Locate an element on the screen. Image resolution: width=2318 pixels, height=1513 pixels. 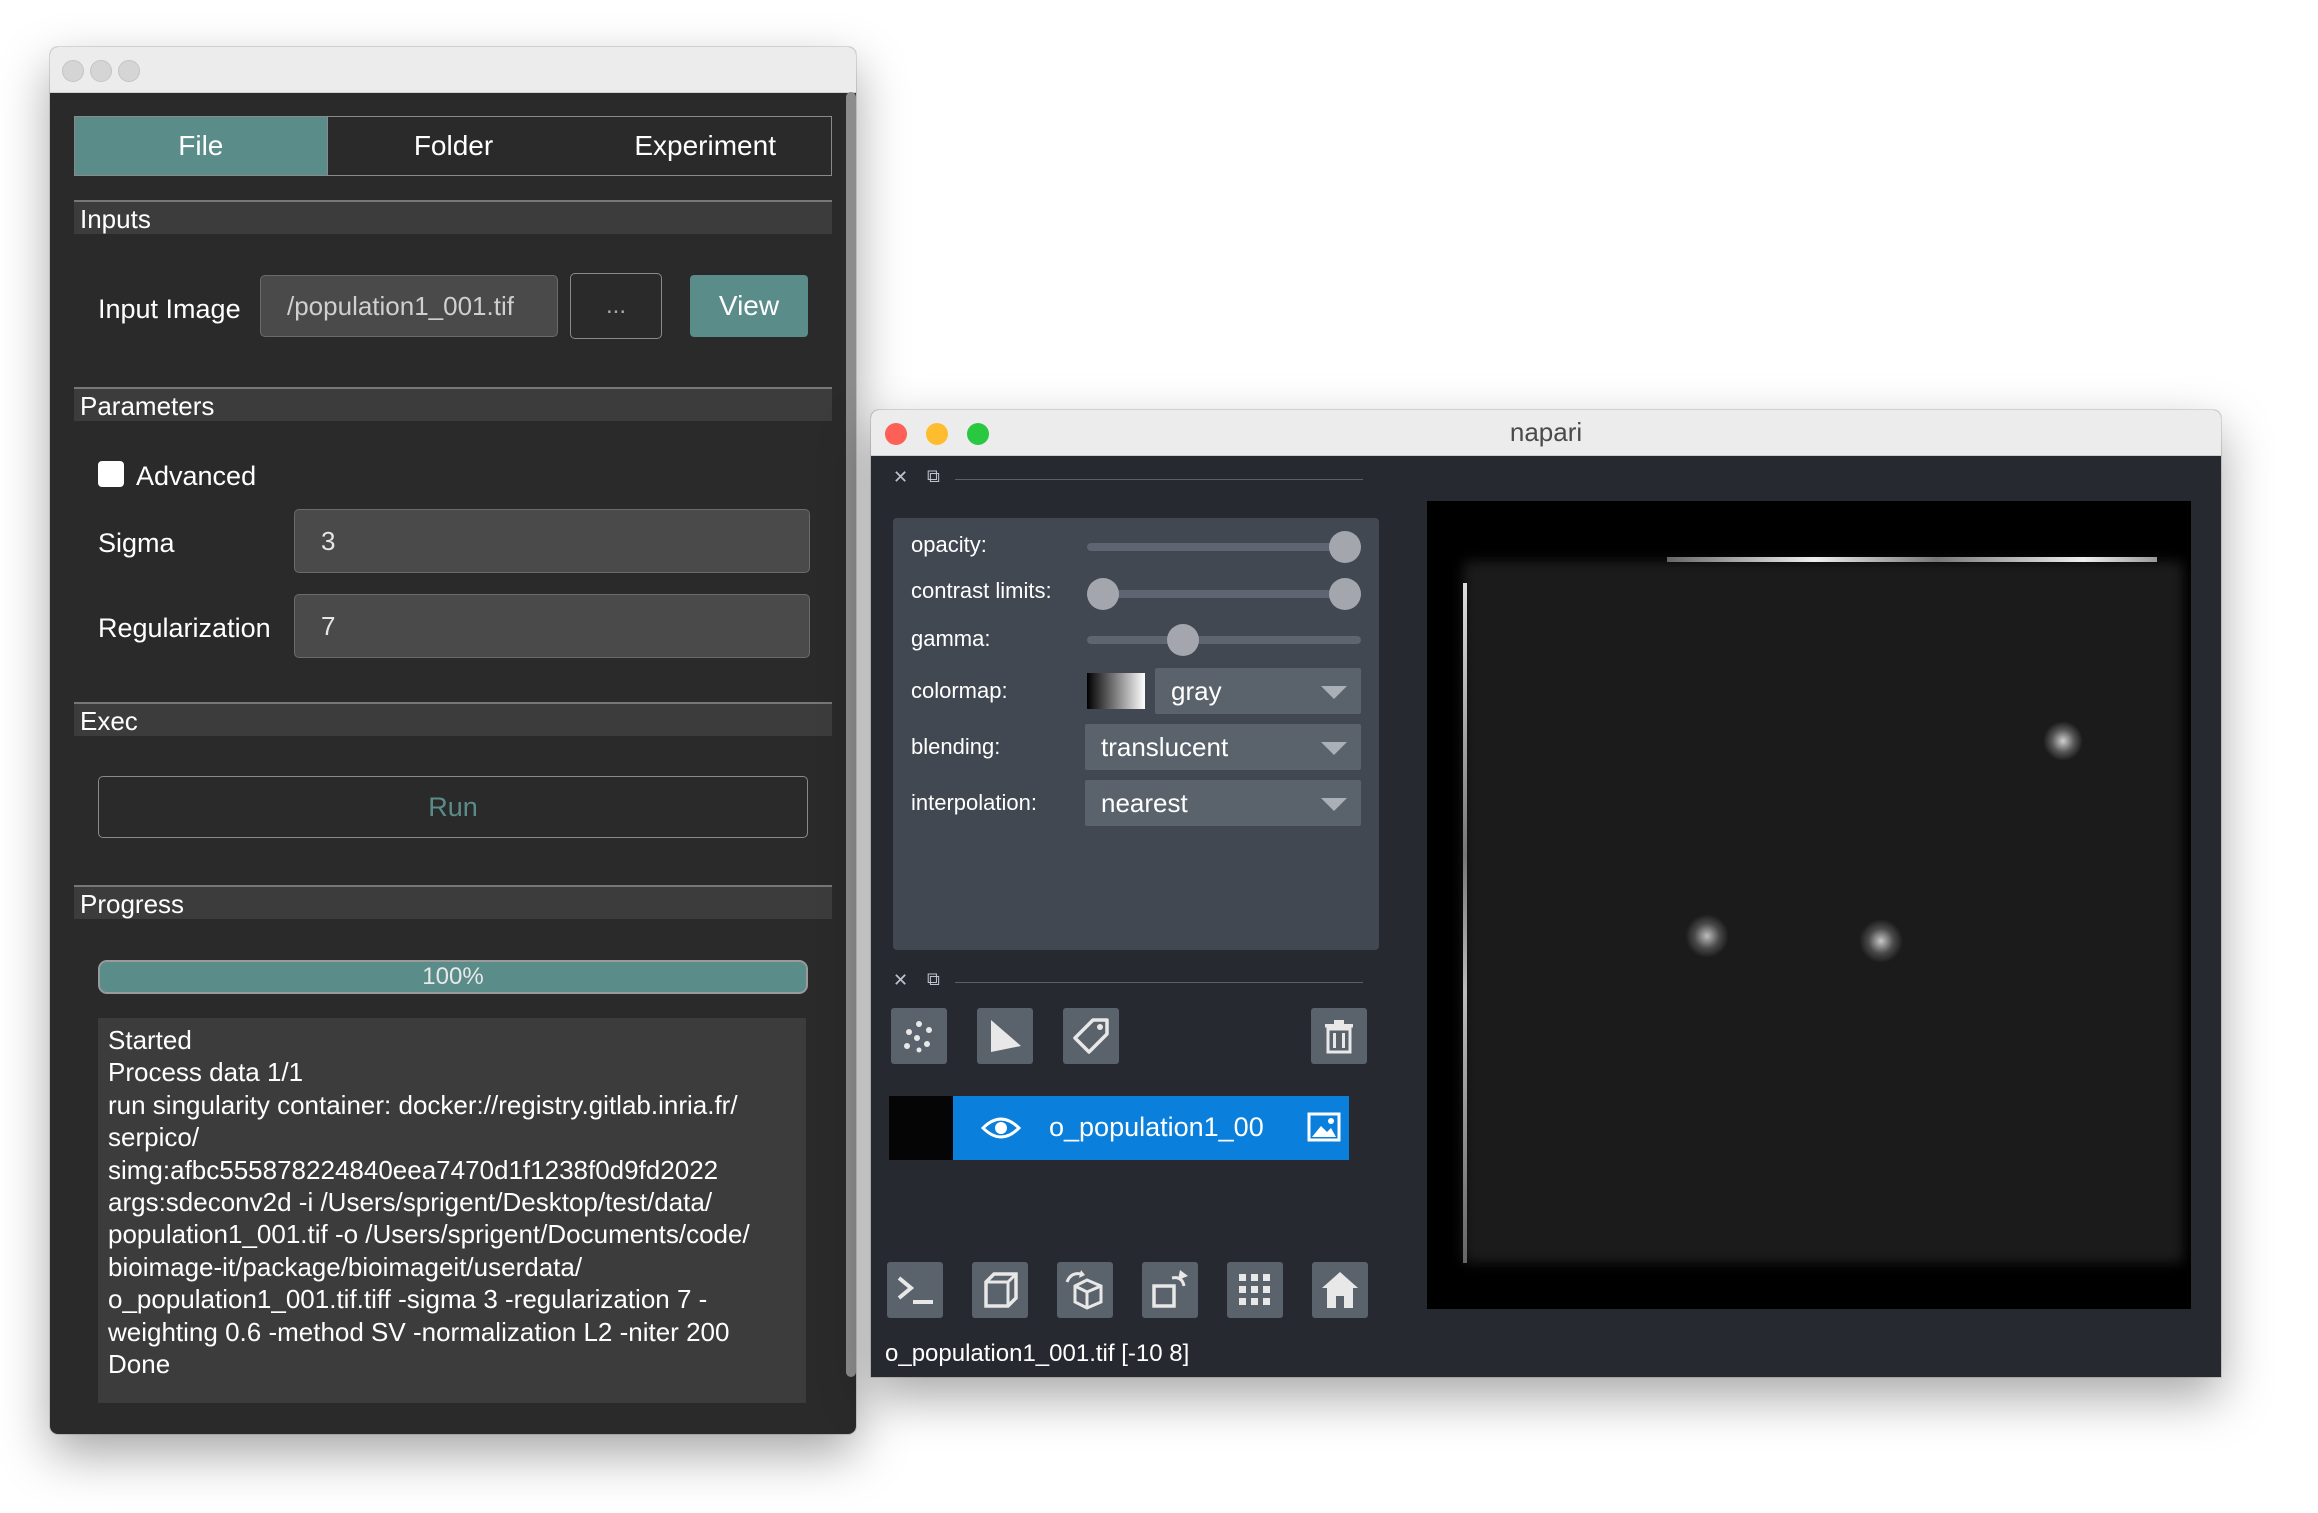
tab-bar: File Folder Experiment is located at coordinates (453, 146).